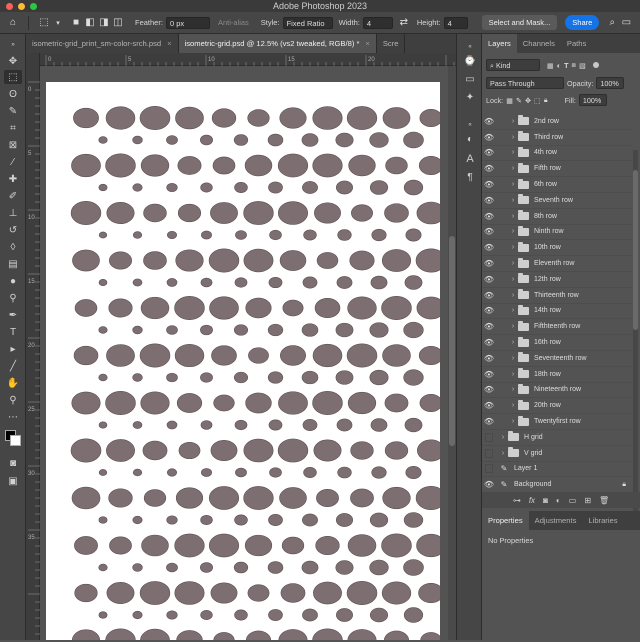  I want to click on adjustment-filter-icon: ◐, so click(559, 65).